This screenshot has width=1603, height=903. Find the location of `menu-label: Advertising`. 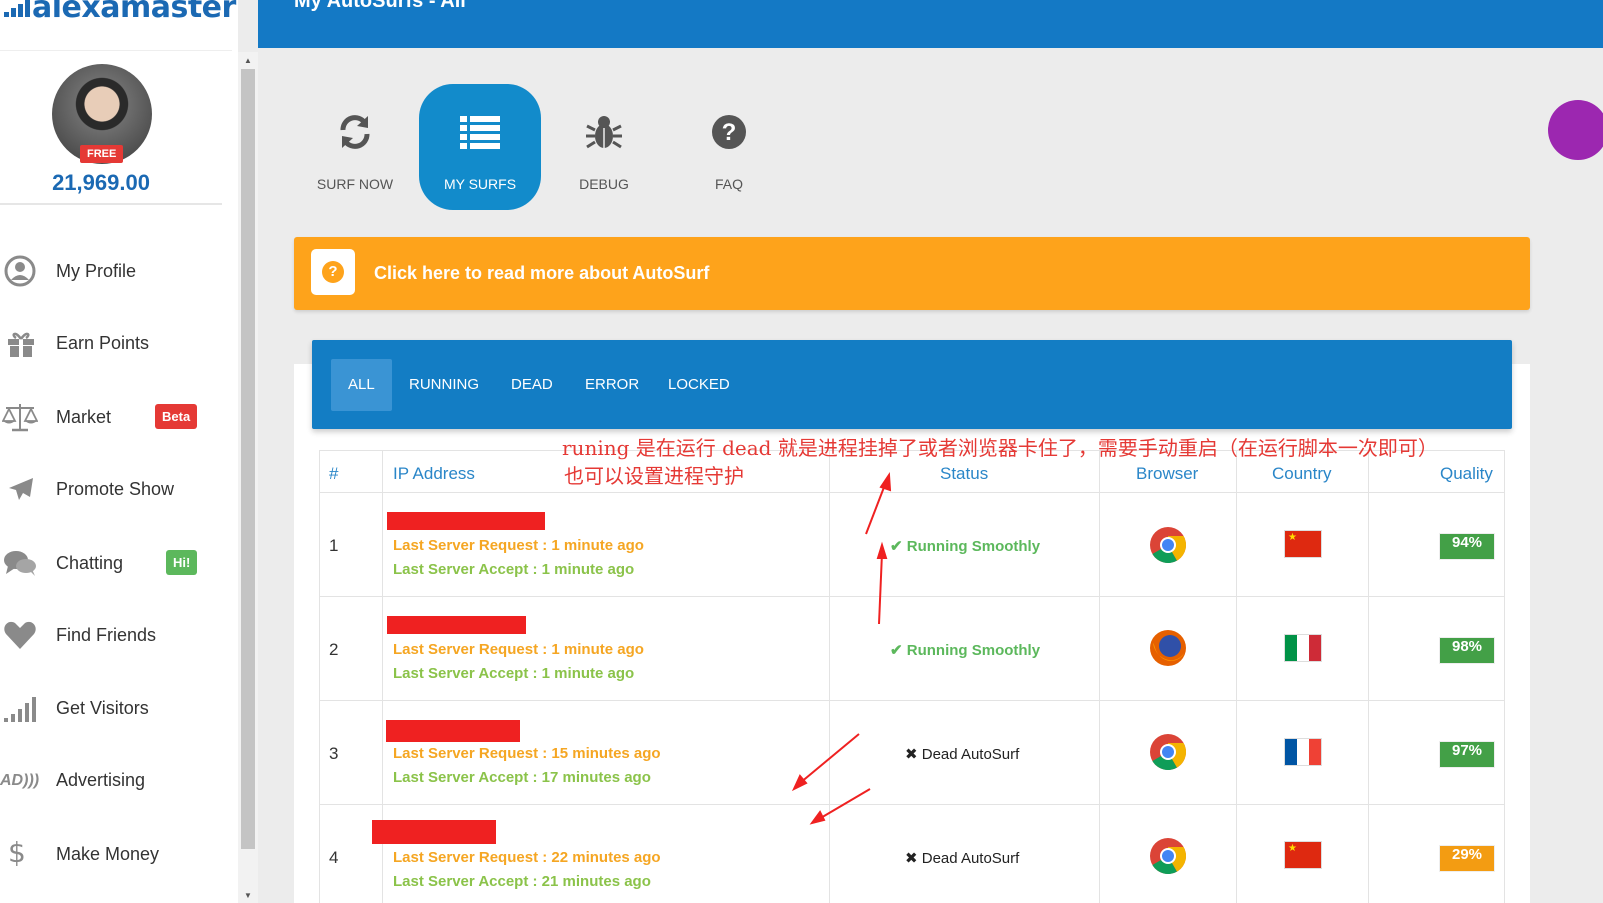

menu-label: Advertising is located at coordinates (101, 780).